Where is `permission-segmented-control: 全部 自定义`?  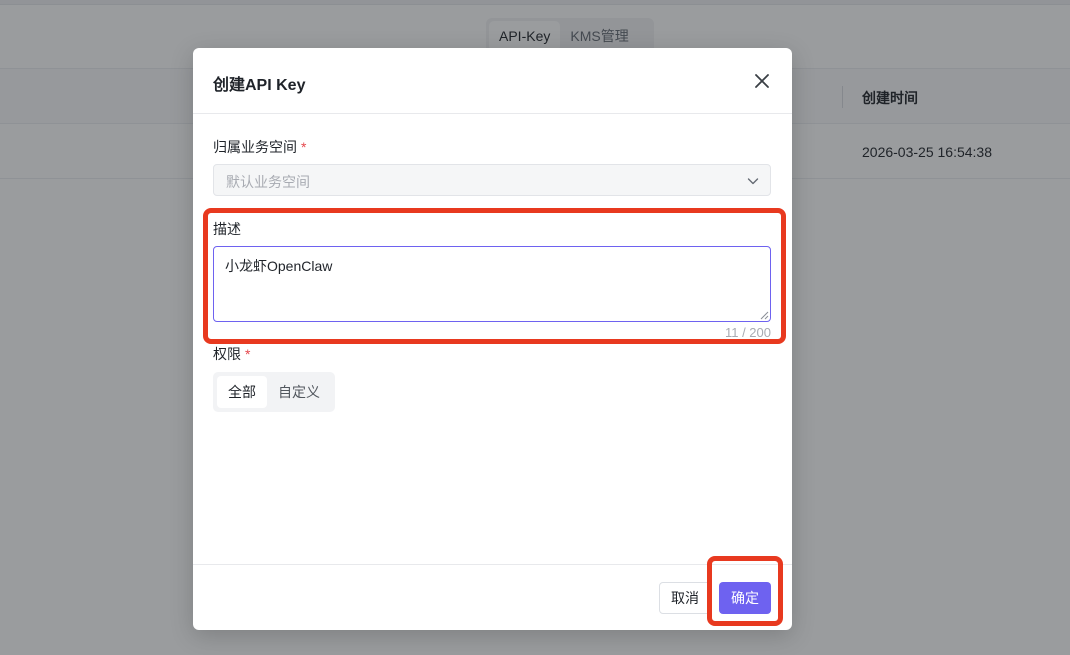
permission-segmented-control: 全部 自定义 is located at coordinates (274, 392).